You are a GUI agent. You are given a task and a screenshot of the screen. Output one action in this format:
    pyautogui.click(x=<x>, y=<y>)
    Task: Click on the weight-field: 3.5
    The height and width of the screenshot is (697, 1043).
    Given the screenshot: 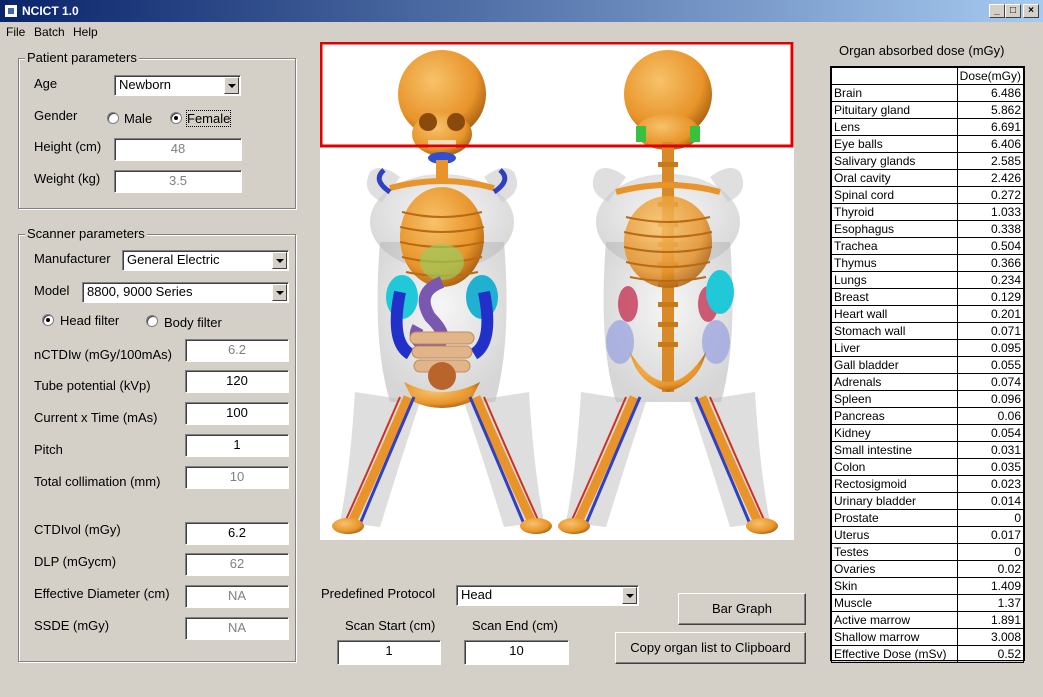 What is the action you would take?
    pyautogui.click(x=178, y=181)
    